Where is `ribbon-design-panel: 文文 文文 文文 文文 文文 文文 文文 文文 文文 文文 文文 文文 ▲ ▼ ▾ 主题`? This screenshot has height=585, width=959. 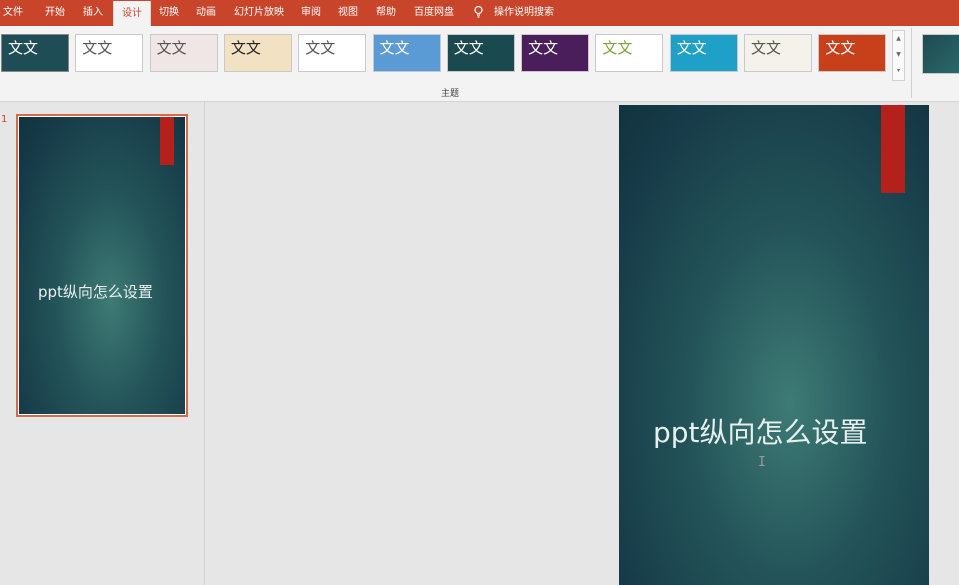 ribbon-design-panel: 文文 文文 文文 文文 文文 文文 文文 文文 文文 文文 文文 文文 ▲ ▼ ▾ 主题 is located at coordinates (479, 64).